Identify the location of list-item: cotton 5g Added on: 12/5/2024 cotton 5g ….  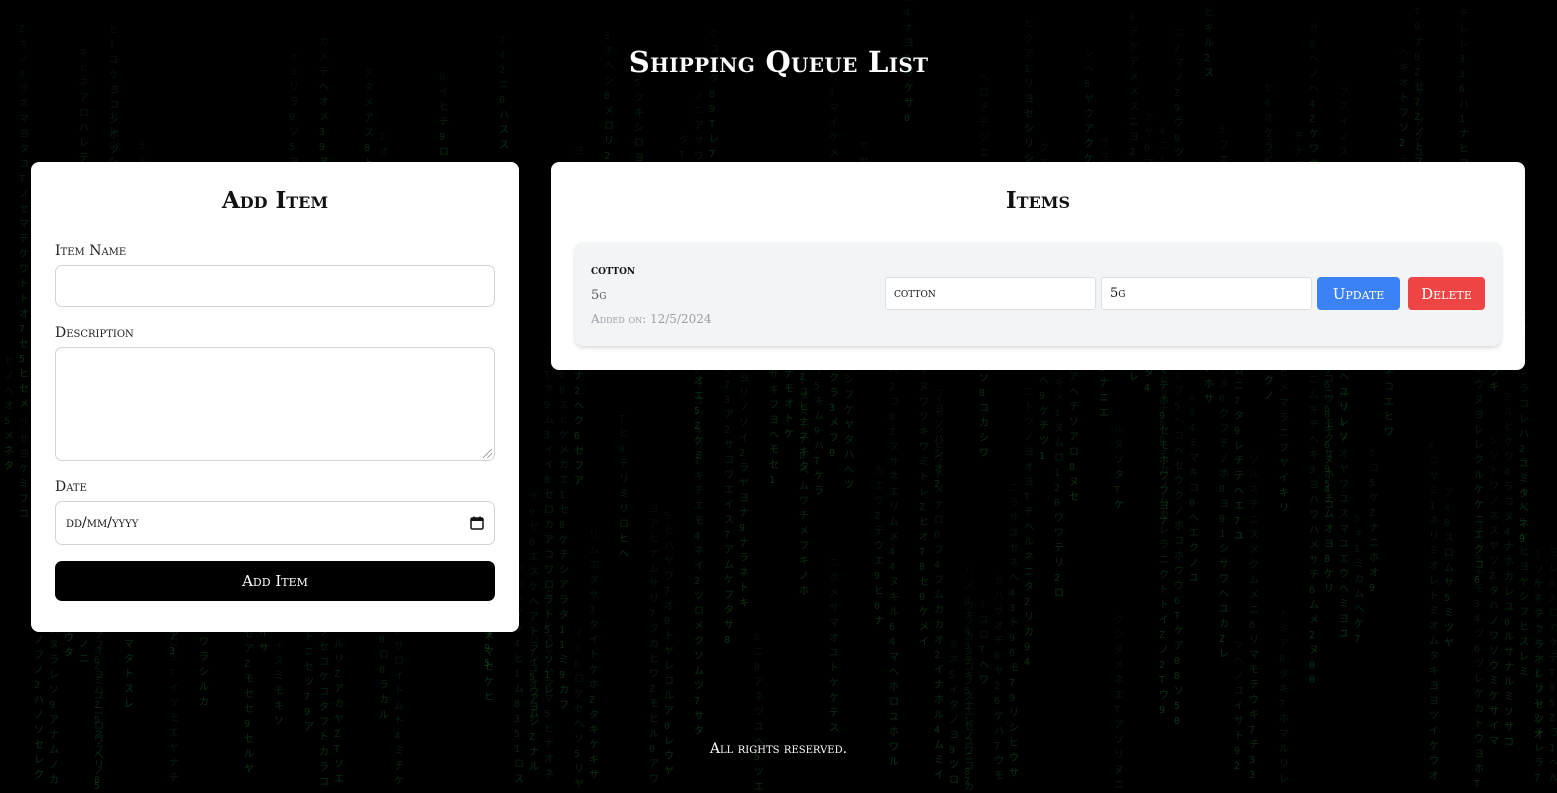
(1038, 294).